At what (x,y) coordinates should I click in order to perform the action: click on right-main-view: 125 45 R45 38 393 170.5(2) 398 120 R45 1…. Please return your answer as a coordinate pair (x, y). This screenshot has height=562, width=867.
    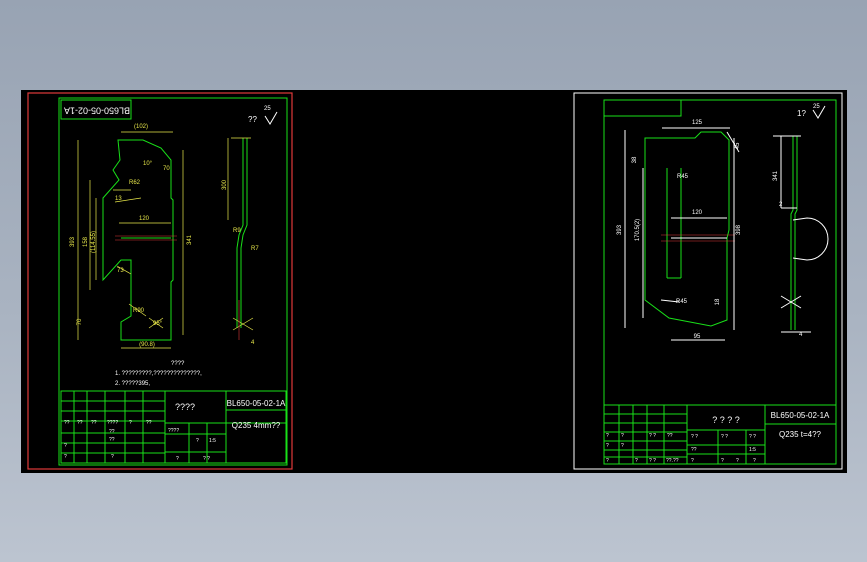
    Looking at the image, I should click on (679, 230).